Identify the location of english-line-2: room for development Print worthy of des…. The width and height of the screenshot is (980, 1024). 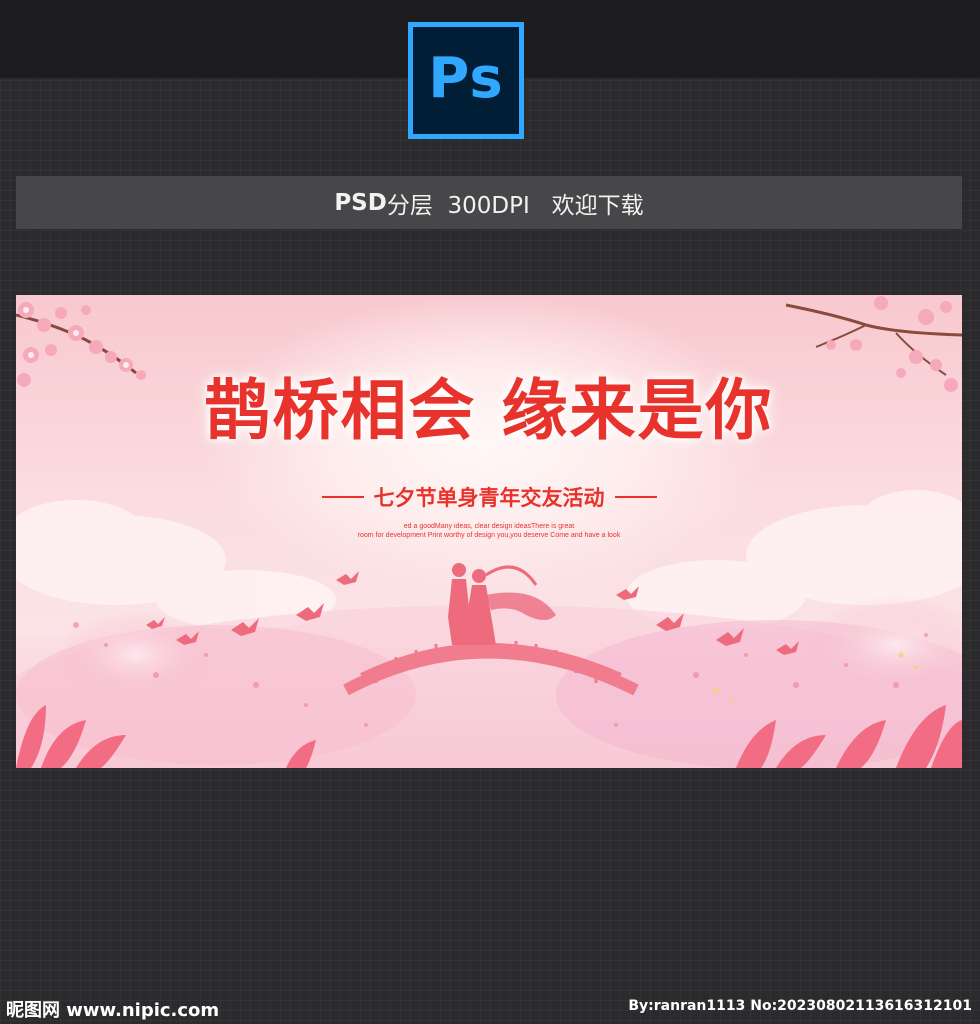
(489, 535).